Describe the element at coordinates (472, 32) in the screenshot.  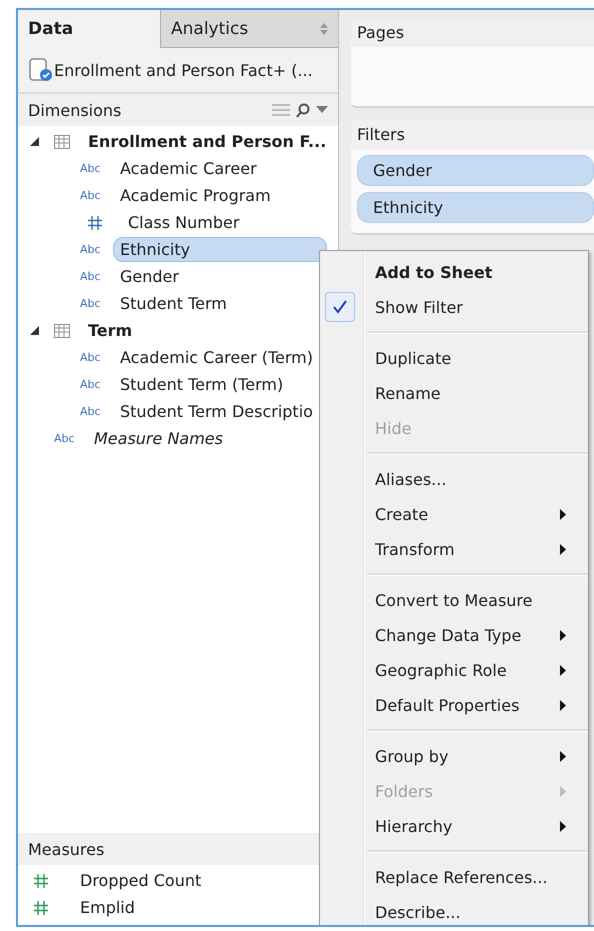
I see `shelf-title: Pages` at that location.